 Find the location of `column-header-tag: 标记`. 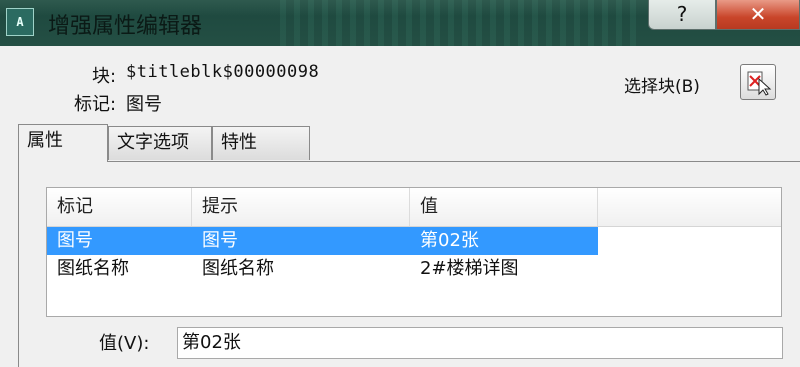

column-header-tag: 标记 is located at coordinates (119, 207).